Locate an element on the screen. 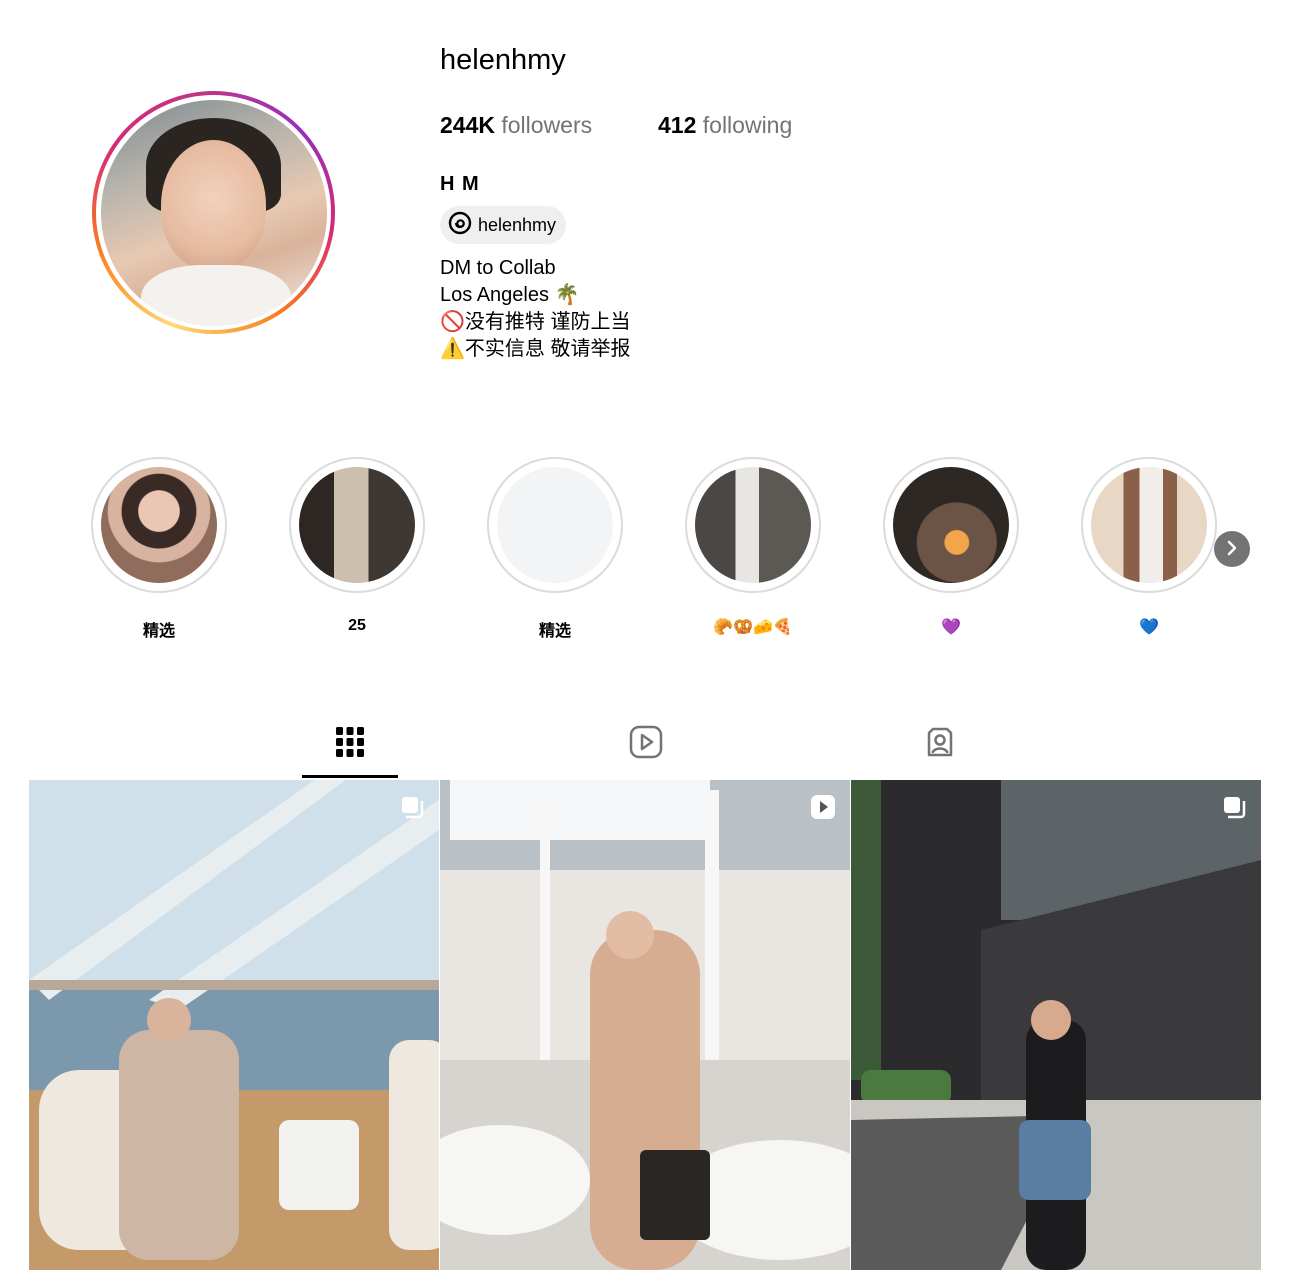 This screenshot has width=1290, height=1270. highlight-label: 25 is located at coordinates (357, 625).